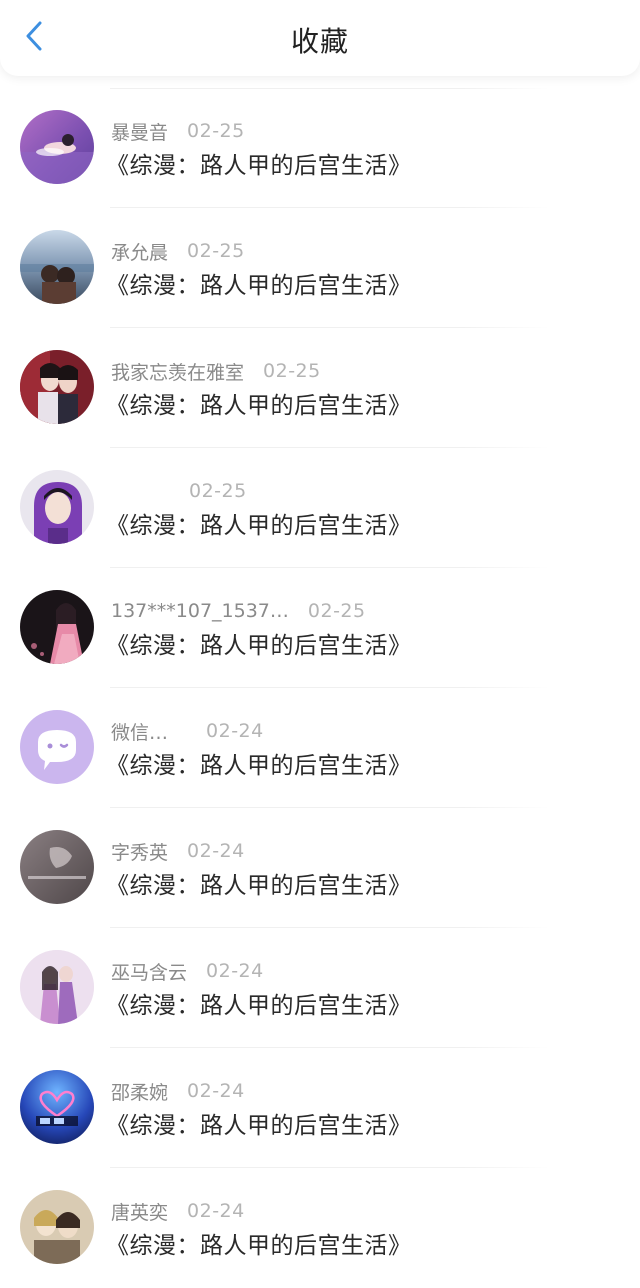  I want to click on item-meta: 唐英奕 02-24, so click(178, 1211).